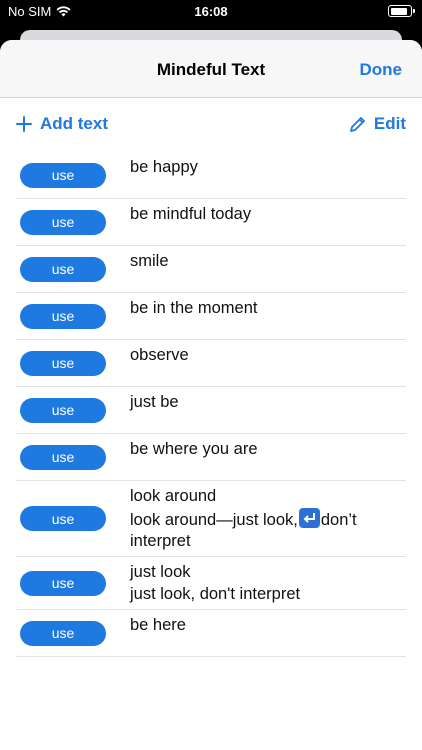 The width and height of the screenshot is (422, 750). I want to click on list-item: use be where you are, so click(211, 457).